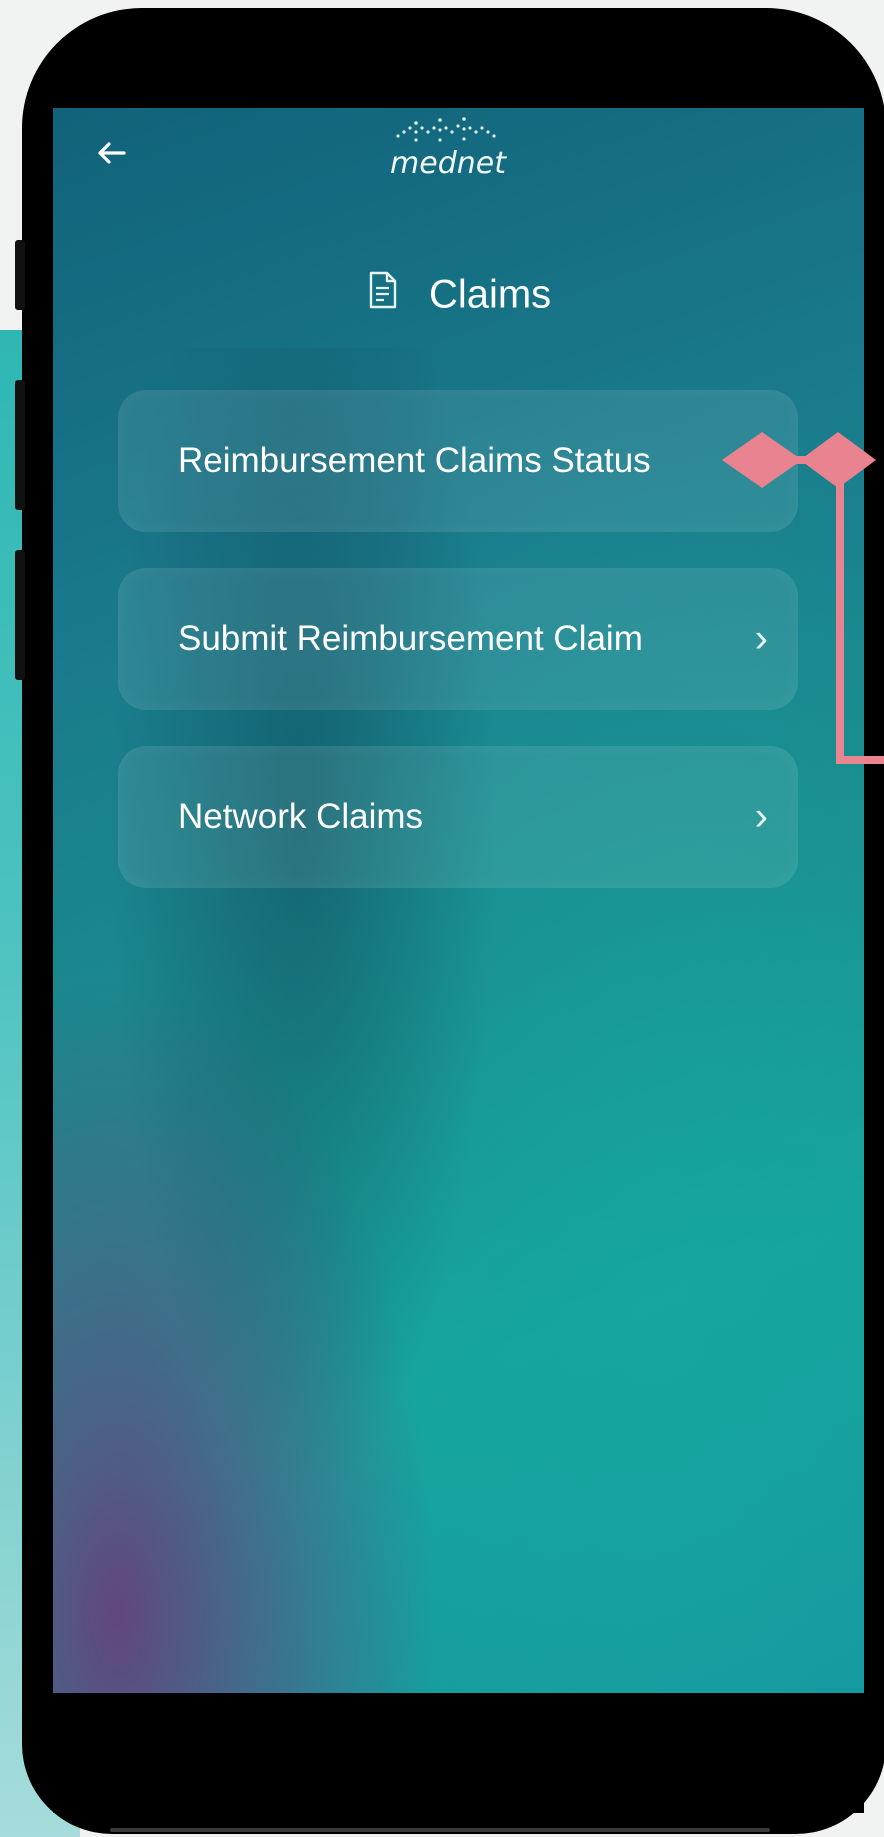 This screenshot has height=1837, width=884. Describe the element at coordinates (414, 460) in the screenshot. I see `menu-item-label: Reimbursement Claims Status` at that location.